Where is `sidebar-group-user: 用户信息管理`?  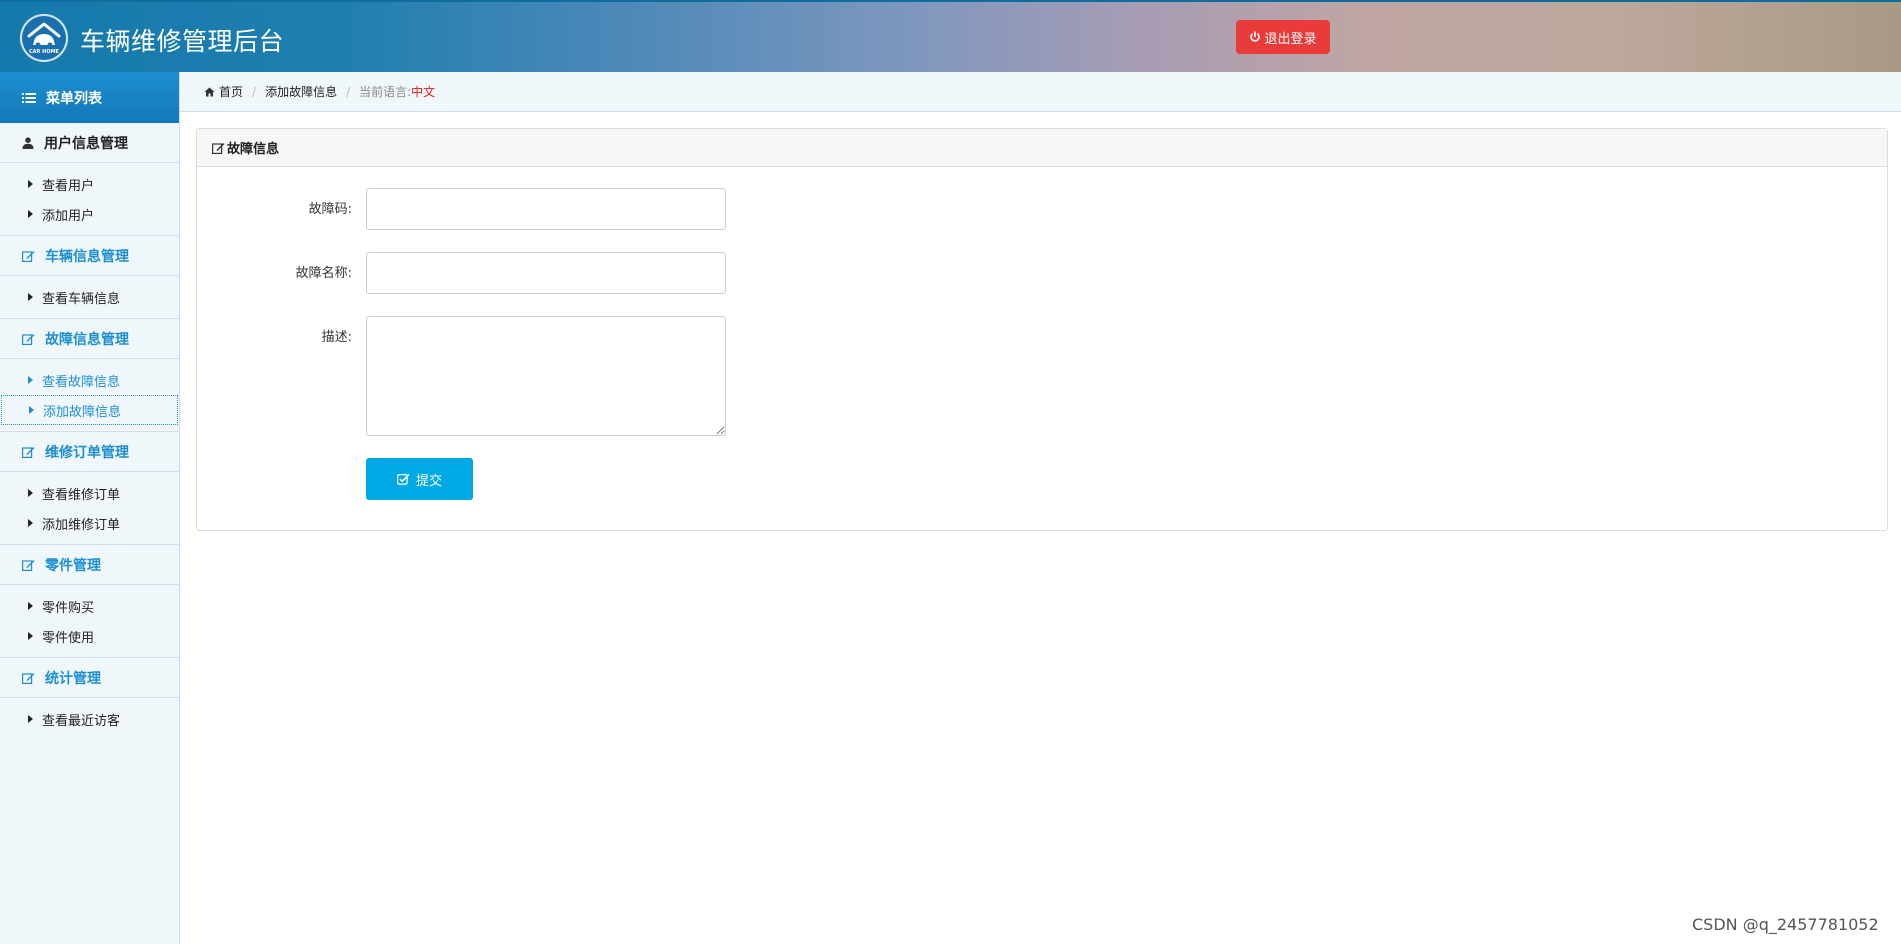
sidebar-group-user: 用户信息管理 is located at coordinates (89, 143).